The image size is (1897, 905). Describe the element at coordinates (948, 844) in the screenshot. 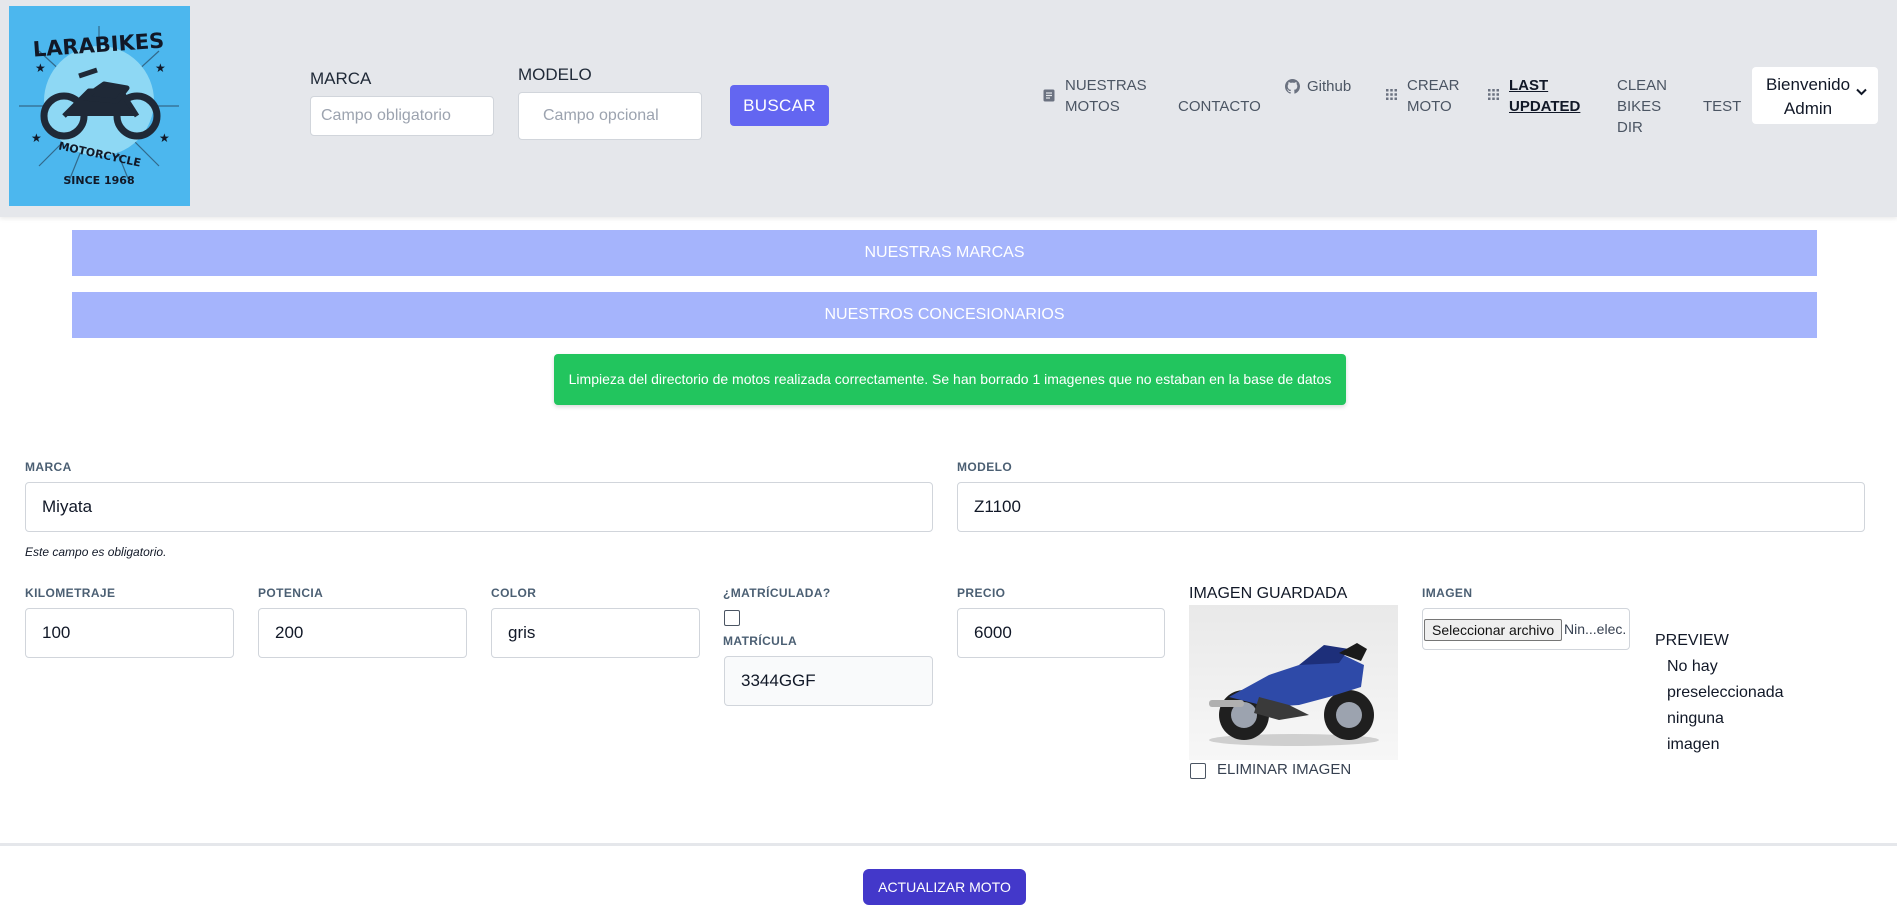

I see `form-divider` at that location.